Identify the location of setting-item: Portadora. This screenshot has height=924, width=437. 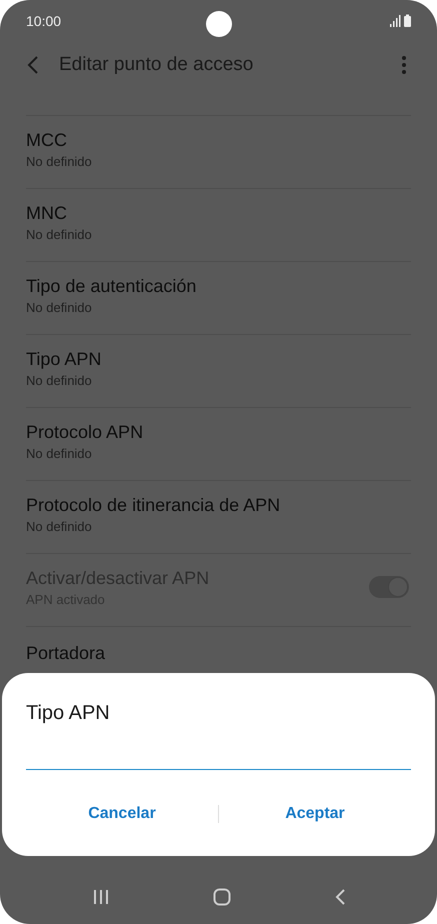
(218, 645).